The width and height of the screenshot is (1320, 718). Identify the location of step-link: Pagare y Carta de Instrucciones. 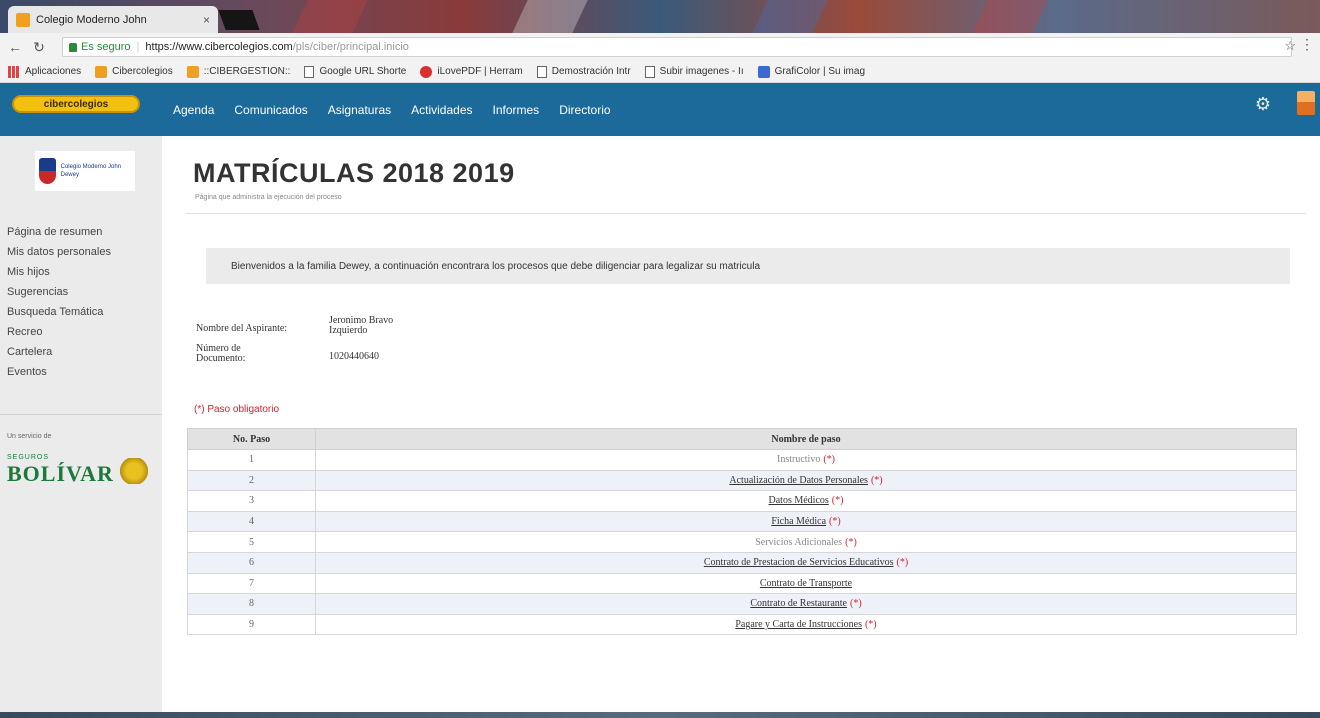
(798, 624).